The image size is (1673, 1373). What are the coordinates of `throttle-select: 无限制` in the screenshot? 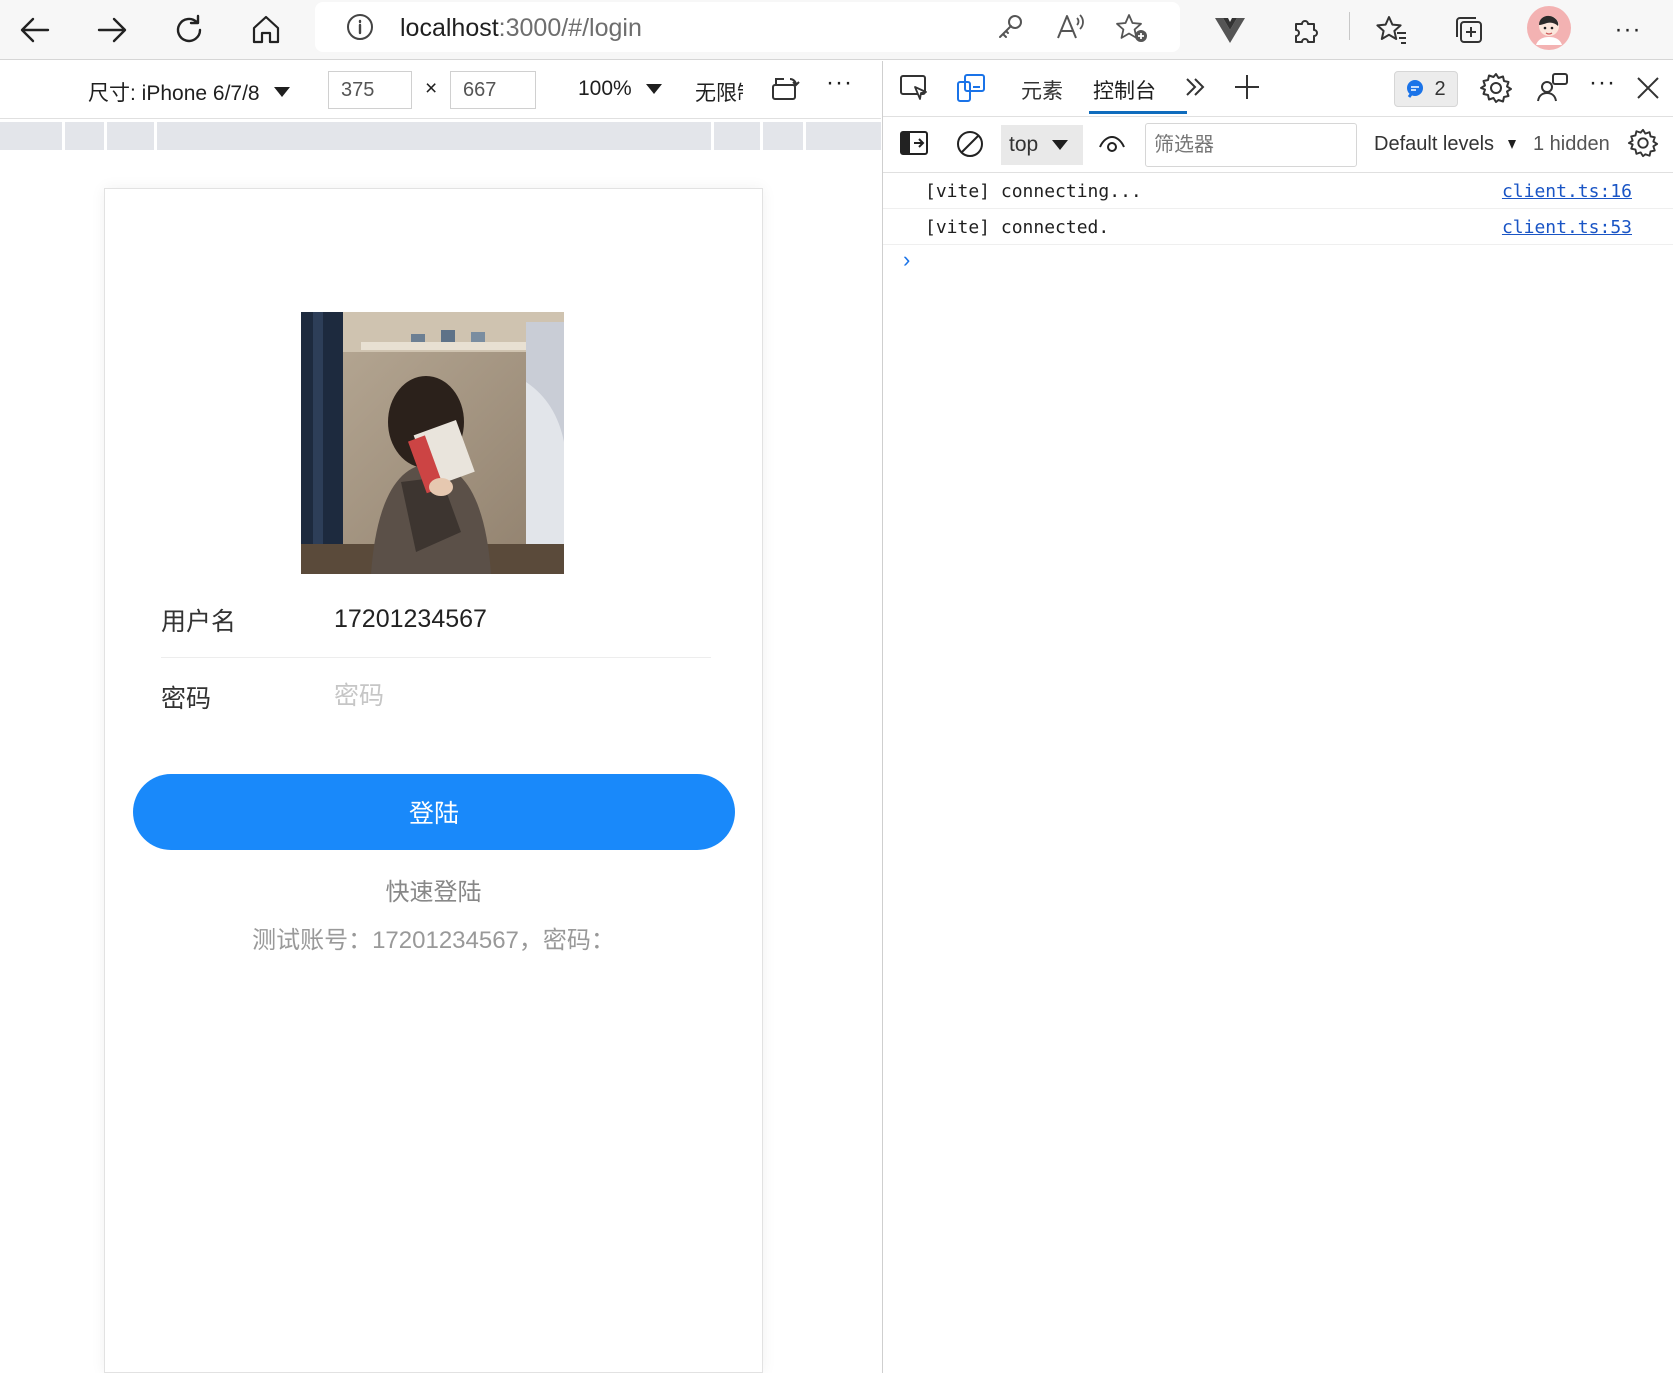 It's located at (719, 92).